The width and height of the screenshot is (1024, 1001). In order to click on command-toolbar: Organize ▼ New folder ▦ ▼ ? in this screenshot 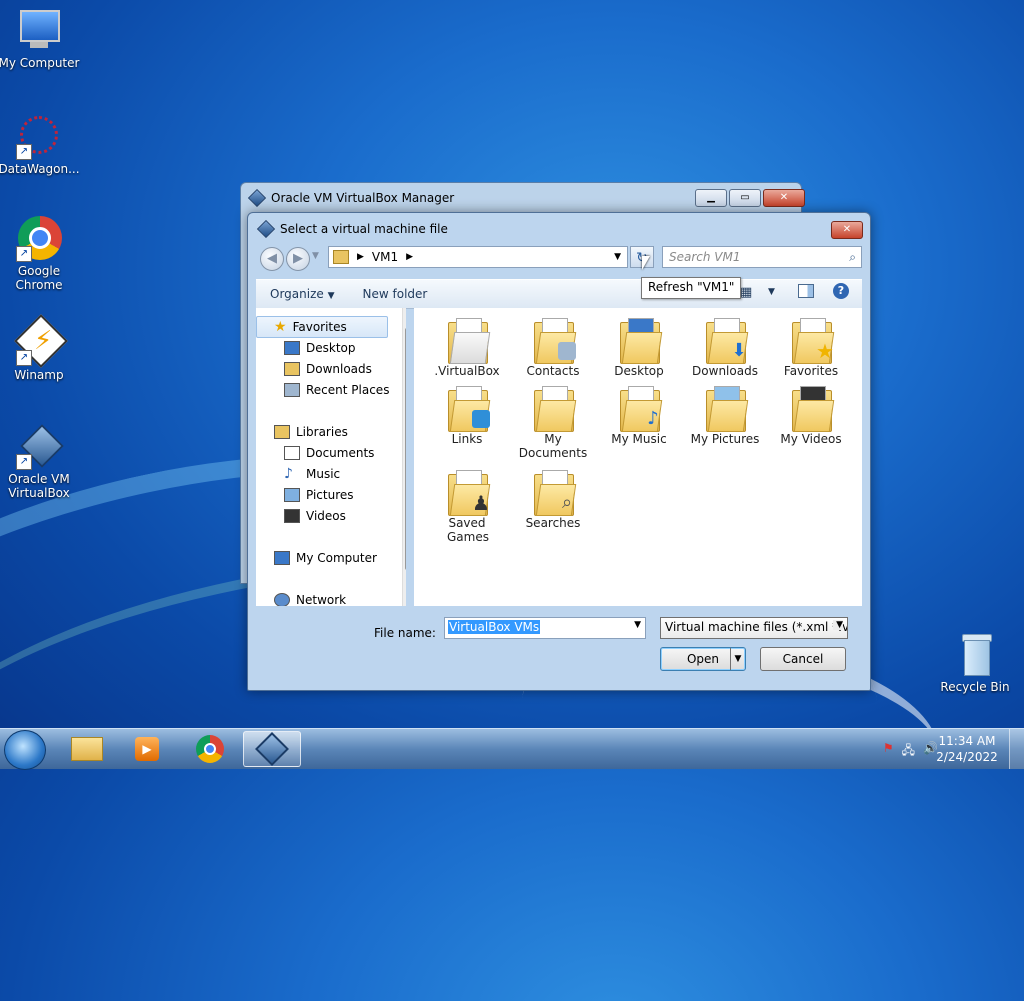, I will do `click(559, 294)`.